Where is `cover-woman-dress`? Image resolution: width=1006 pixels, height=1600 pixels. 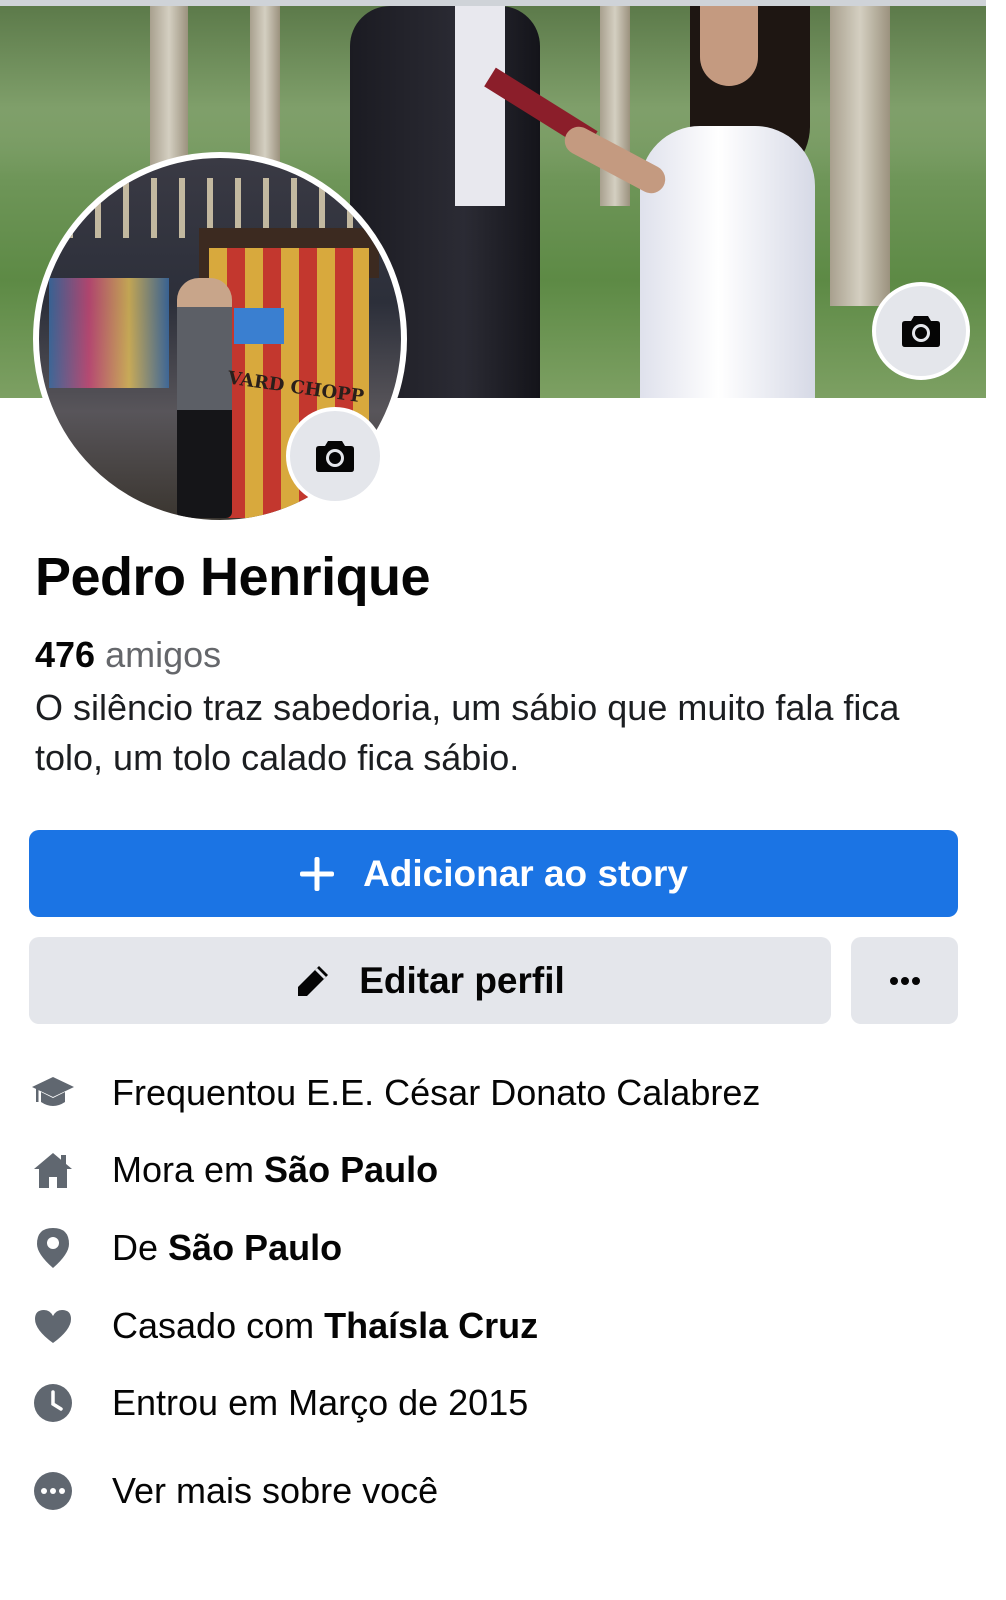
cover-woman-dress is located at coordinates (727, 262).